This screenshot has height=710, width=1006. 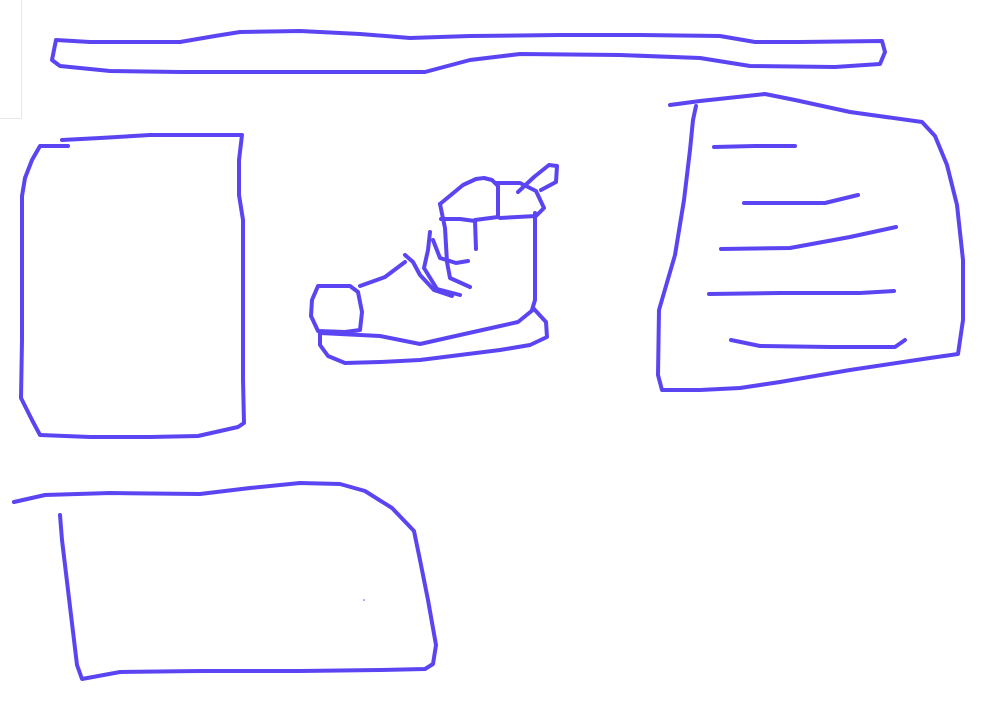 What do you see at coordinates (810, 242) in the screenshot?
I see `text-card-sketch` at bounding box center [810, 242].